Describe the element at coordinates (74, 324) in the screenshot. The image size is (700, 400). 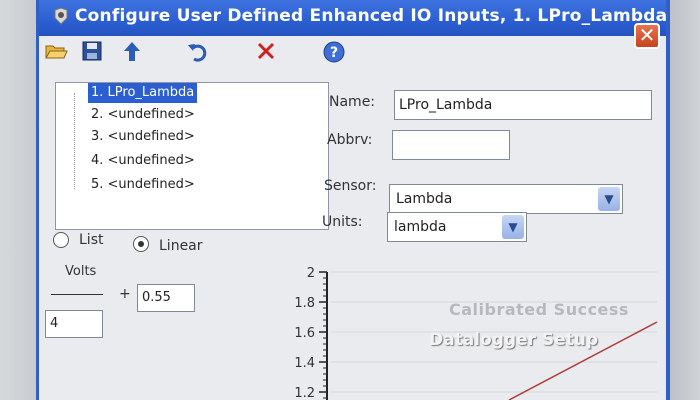
I see `divisor-field: 4` at that location.